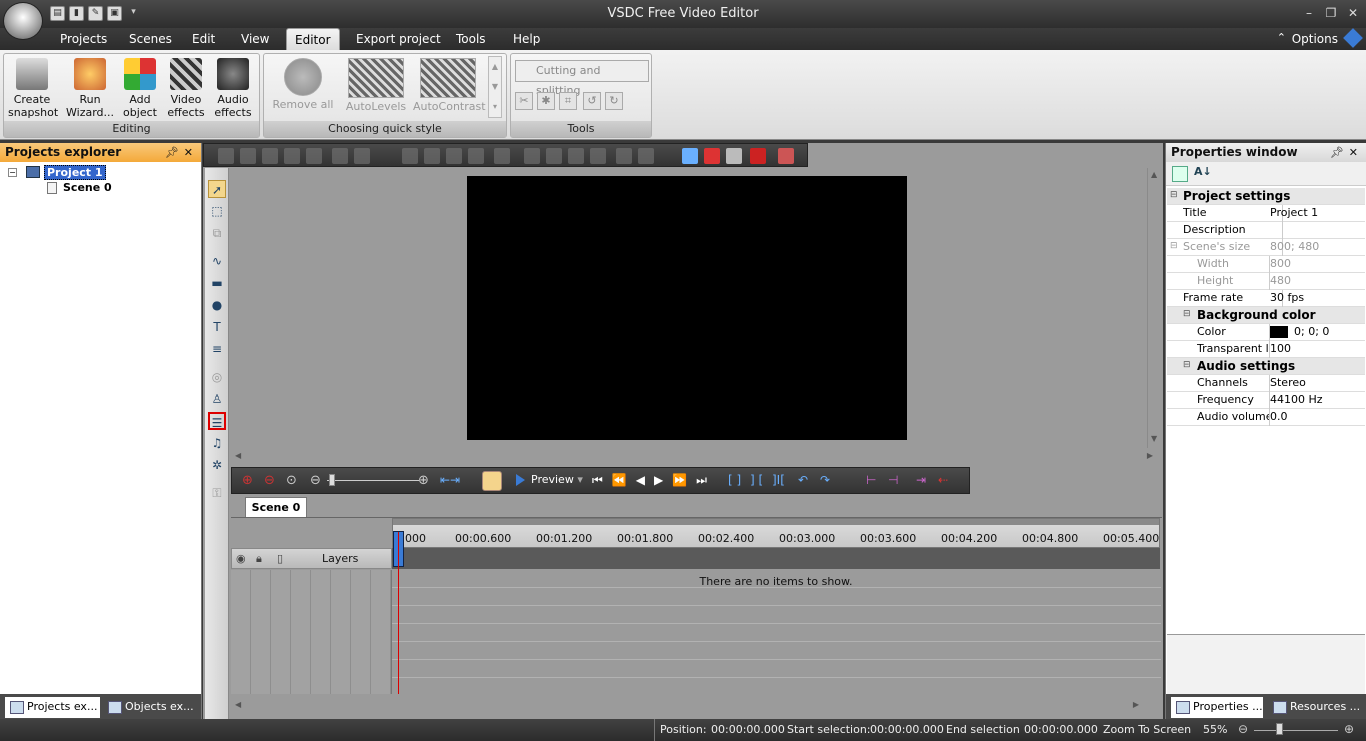  What do you see at coordinates (576, 156) in the screenshot?
I see `order-forward-icon` at bounding box center [576, 156].